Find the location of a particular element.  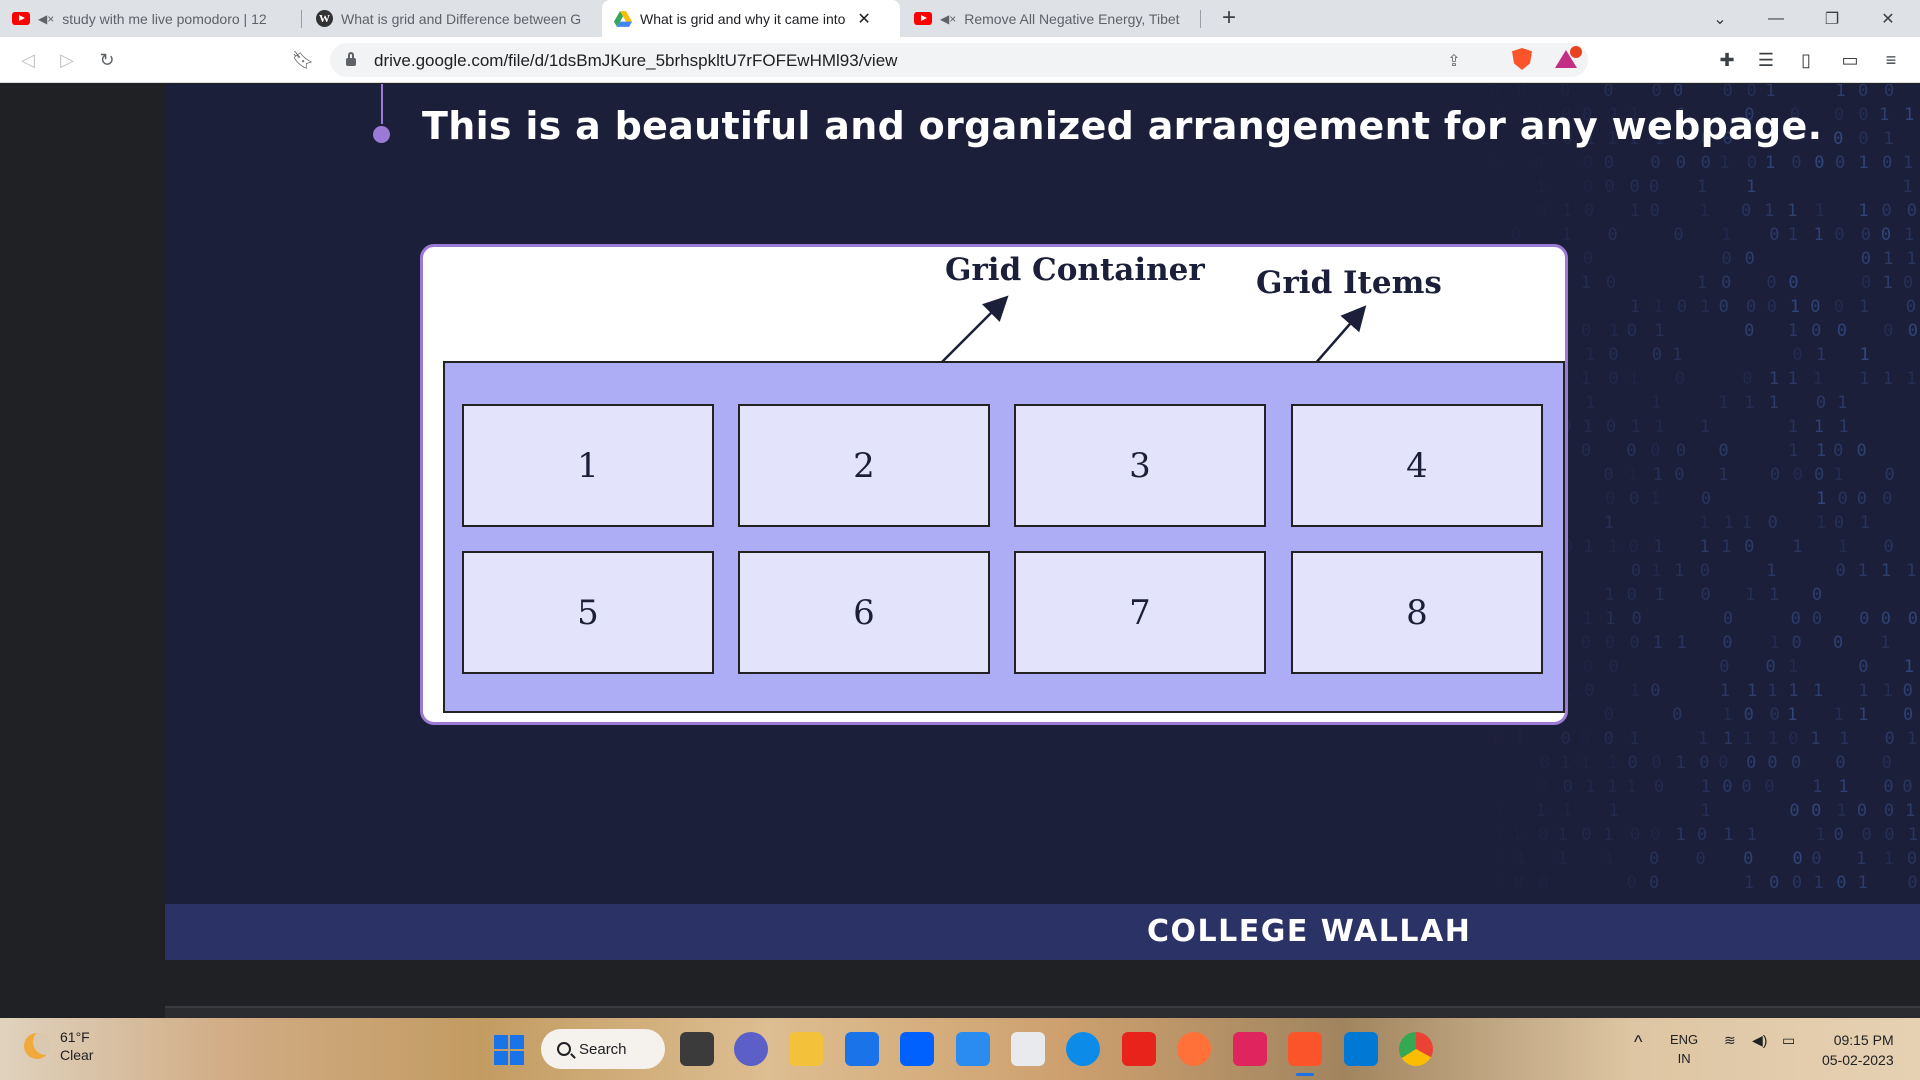

sidebar-icon: ▯ is located at coordinates (1806, 60).